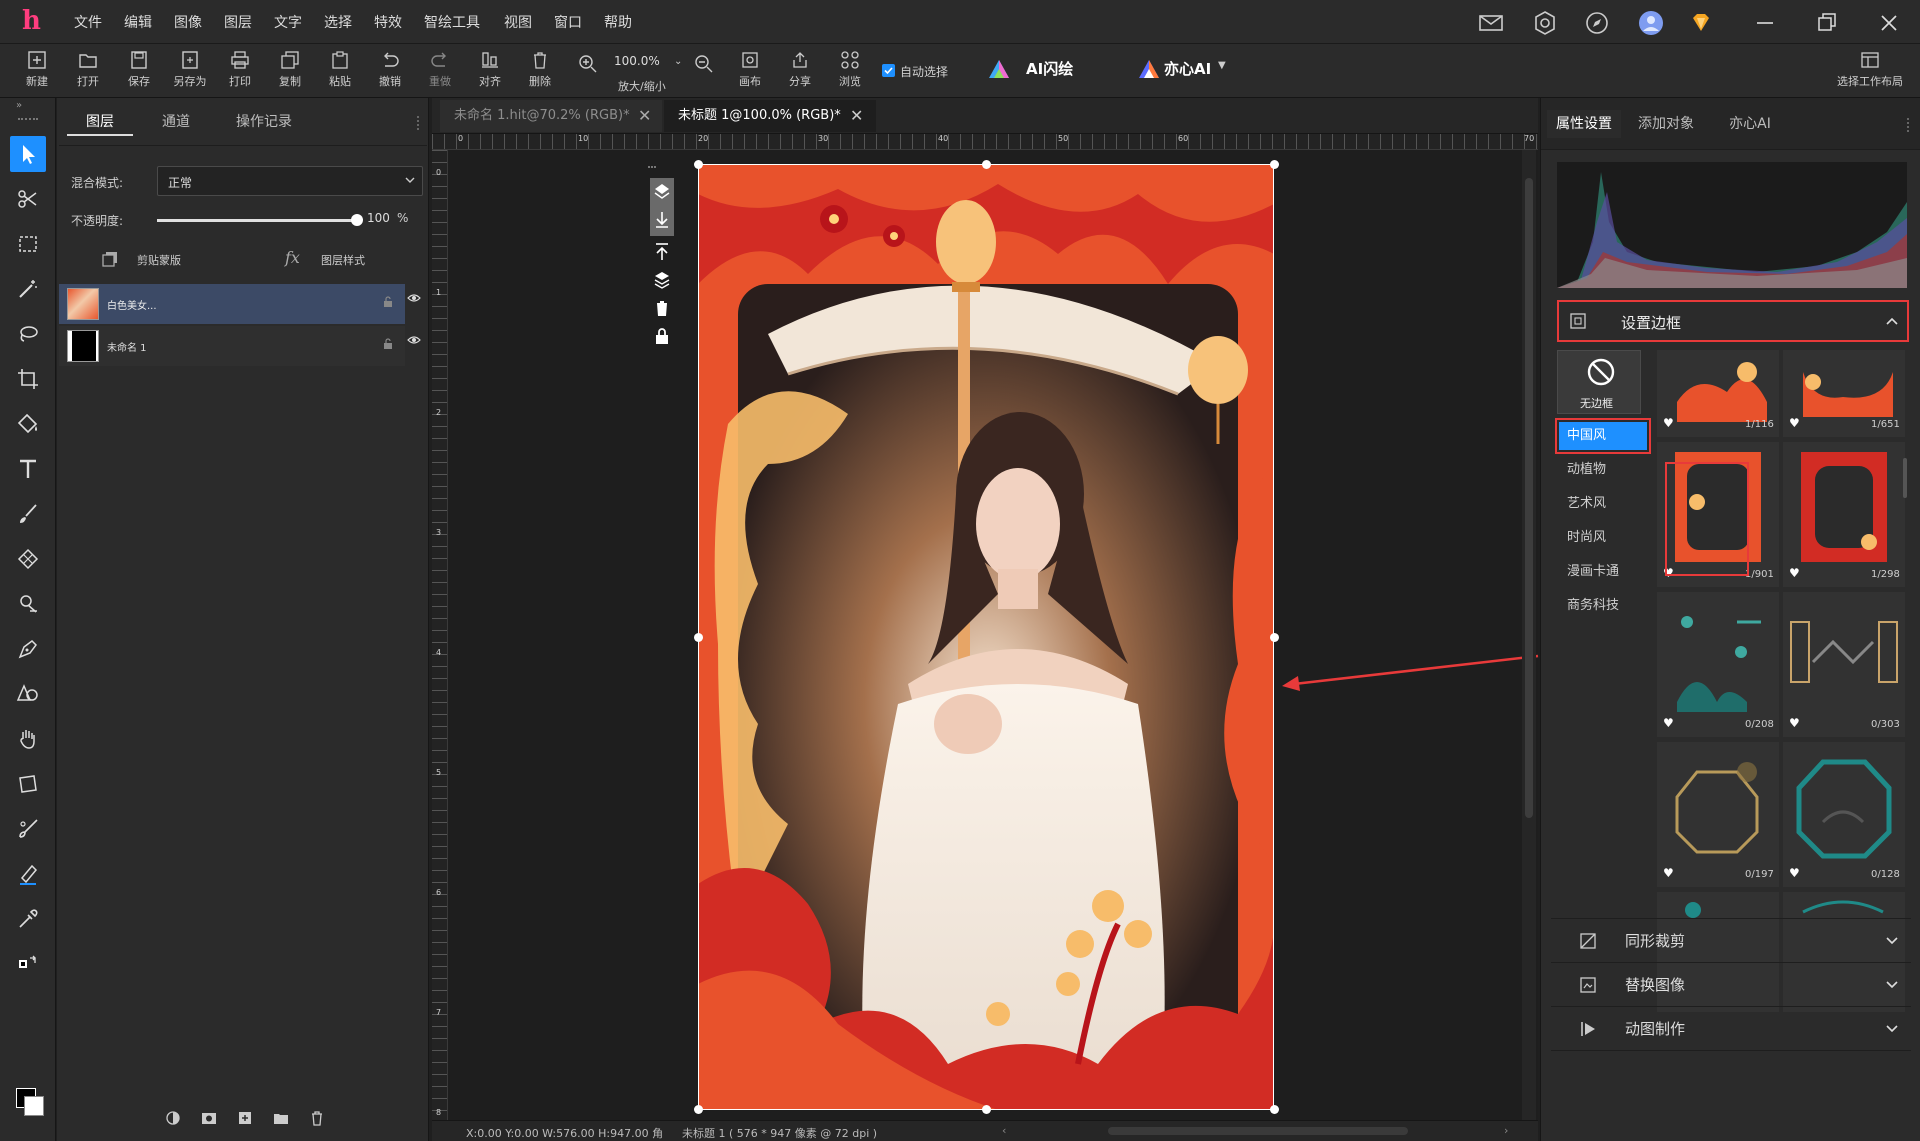 Image resolution: width=1920 pixels, height=1141 pixels. Describe the element at coordinates (1889, 23) in the screenshot. I see `close-icon` at that location.